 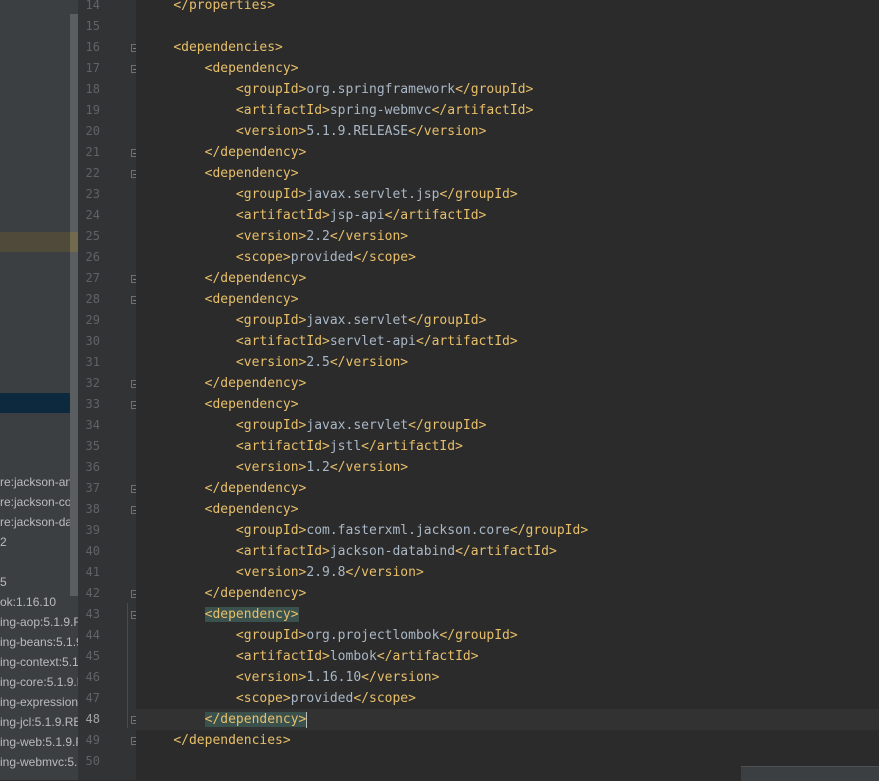 I want to click on line-number: 36, so click(x=92, y=467).